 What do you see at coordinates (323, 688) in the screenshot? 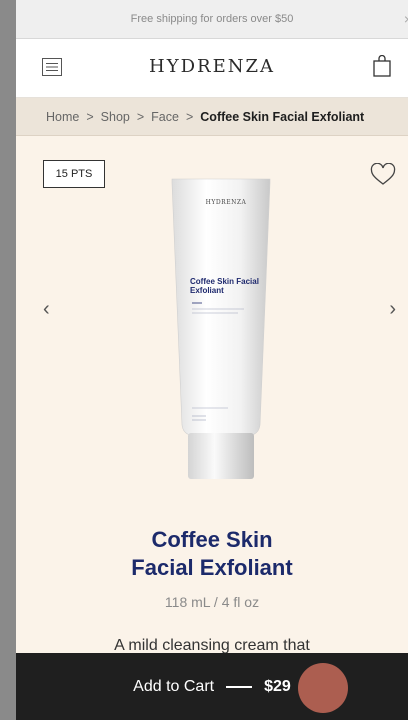
I see `touch-indicator` at bounding box center [323, 688].